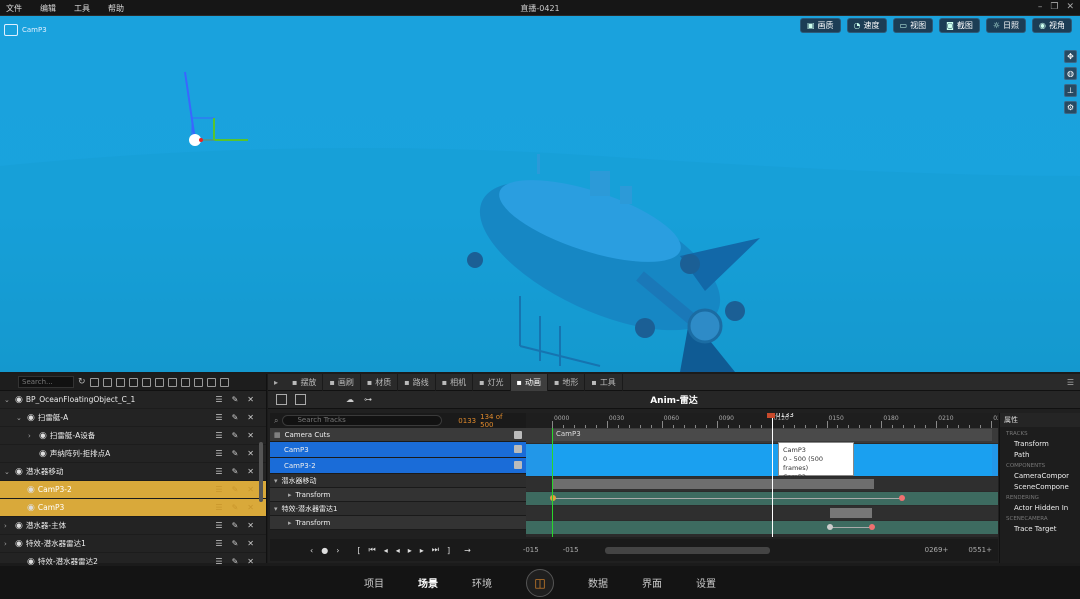 The height and width of the screenshot is (599, 1080). Describe the element at coordinates (1070, 382) in the screenshot. I see `menu-icon: ☰` at that location.